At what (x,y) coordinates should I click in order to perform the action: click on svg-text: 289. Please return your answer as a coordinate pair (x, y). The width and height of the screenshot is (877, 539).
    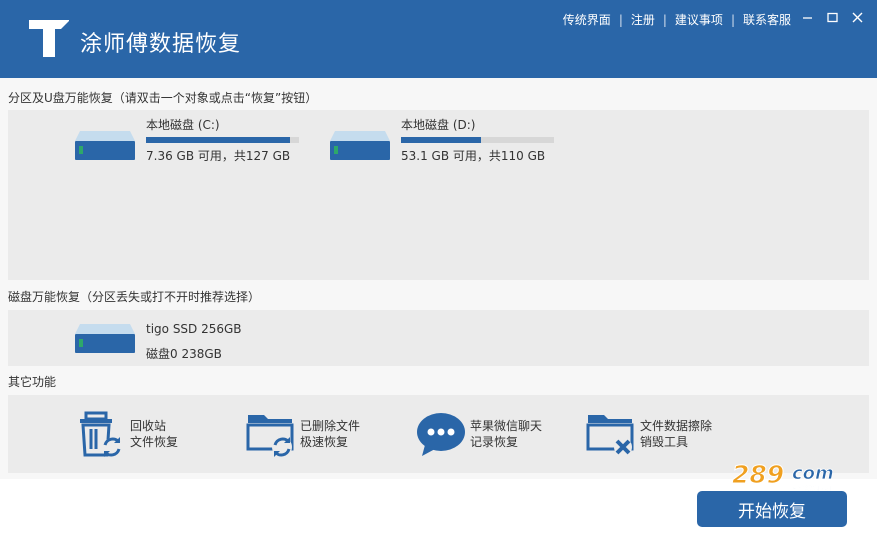
    Looking at the image, I should click on (758, 474).